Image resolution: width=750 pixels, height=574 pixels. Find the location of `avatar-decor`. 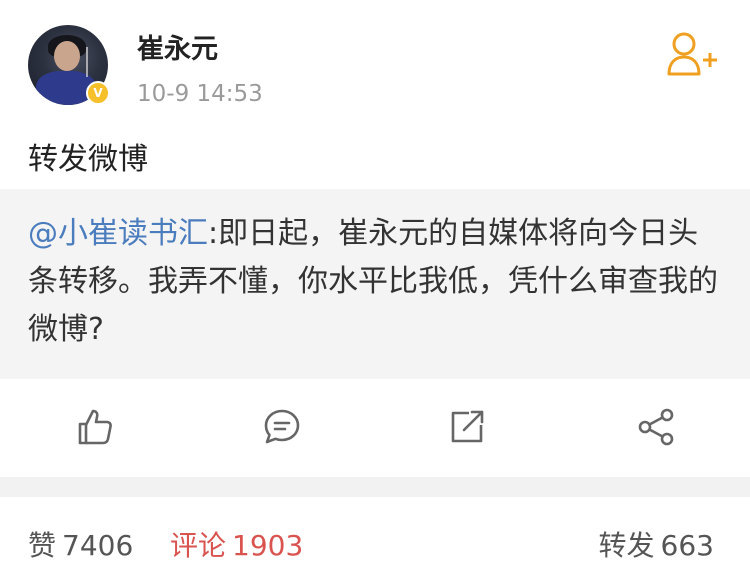

avatar-decor is located at coordinates (92, 62).